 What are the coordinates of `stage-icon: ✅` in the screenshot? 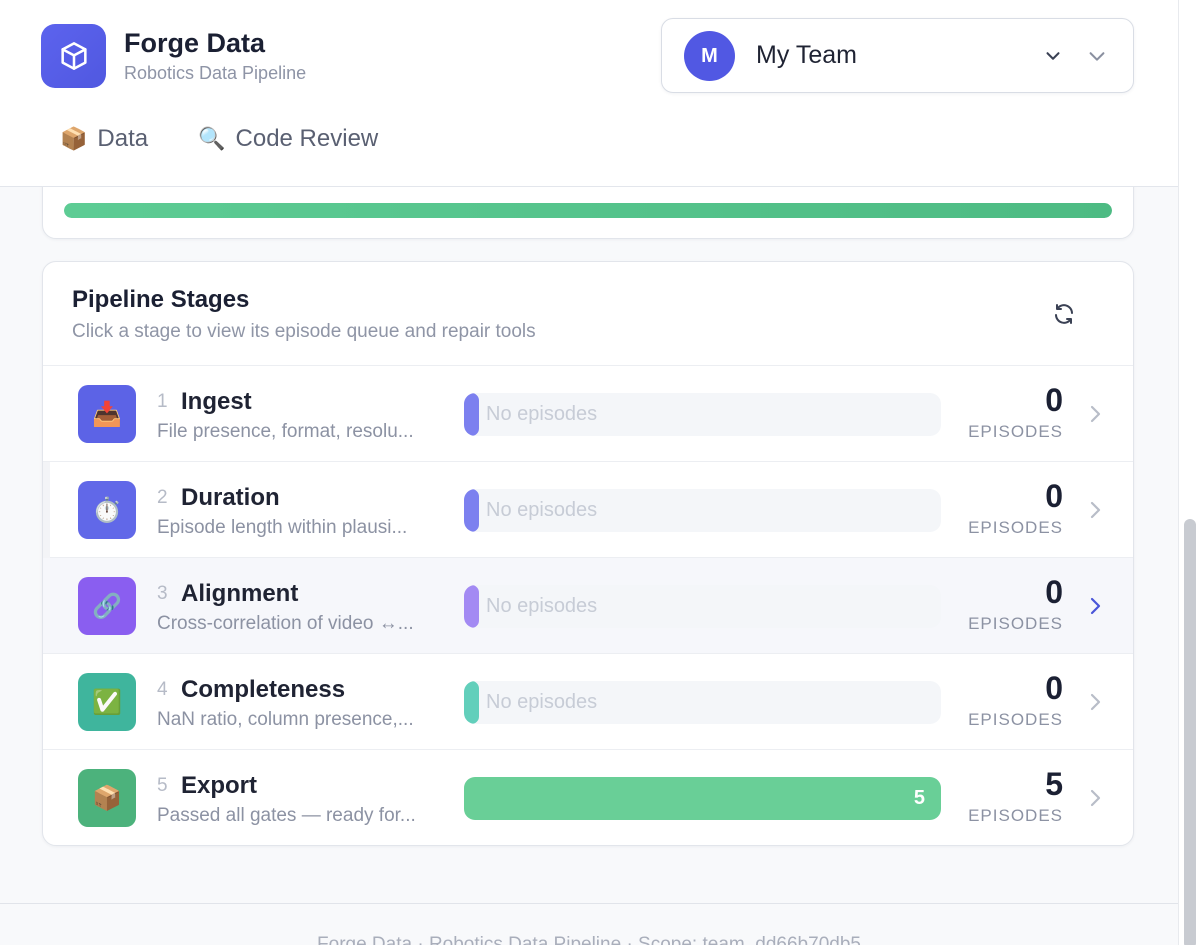 It's located at (107, 702).